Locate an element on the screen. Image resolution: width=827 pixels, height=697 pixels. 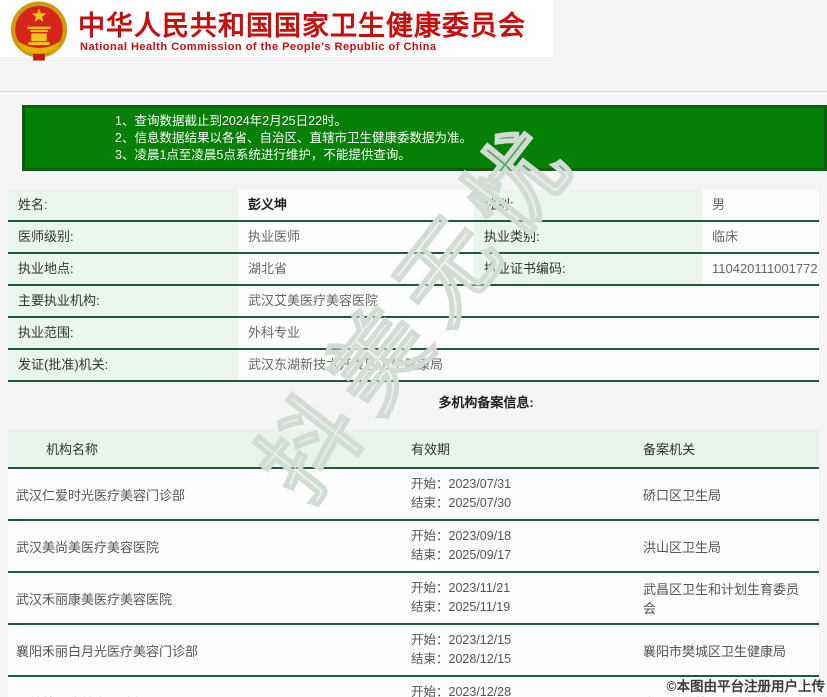
start-date: 2023/12/15 is located at coordinates (480, 640).